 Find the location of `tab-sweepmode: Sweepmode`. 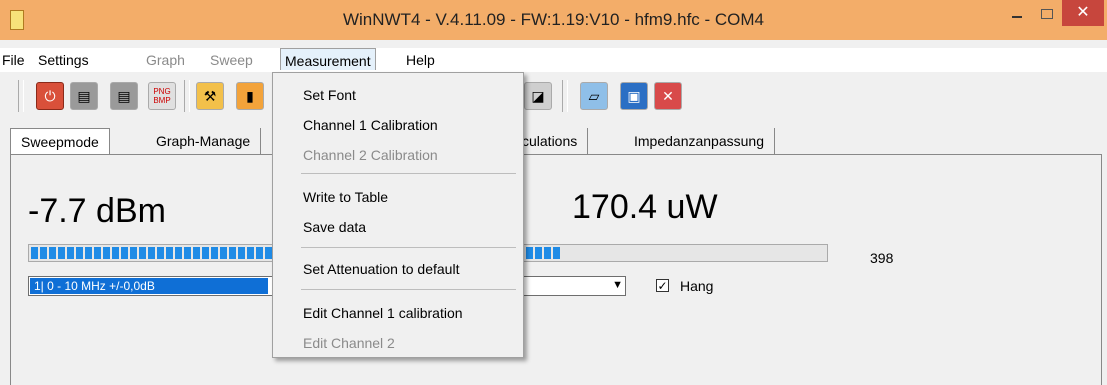

tab-sweepmode: Sweepmode is located at coordinates (60, 141).